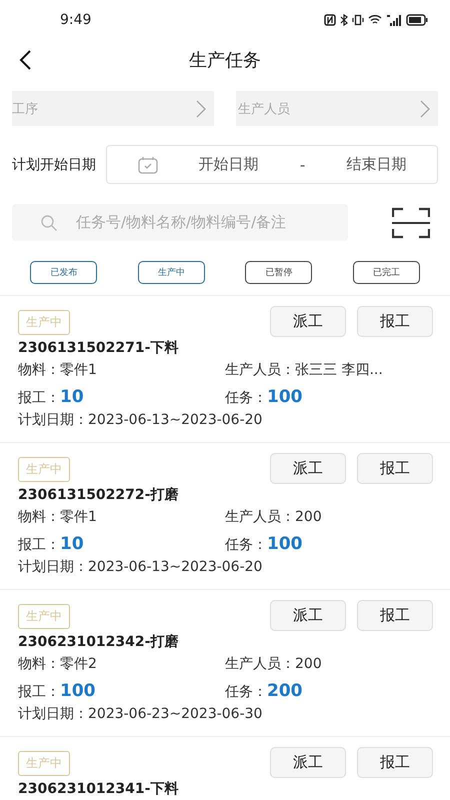  I want to click on task-title: 2306231012341-下料, so click(99, 789).